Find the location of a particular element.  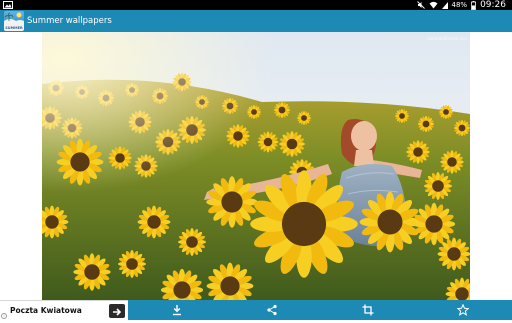

status-bar: 48% 09:26 is located at coordinates (256, 5).